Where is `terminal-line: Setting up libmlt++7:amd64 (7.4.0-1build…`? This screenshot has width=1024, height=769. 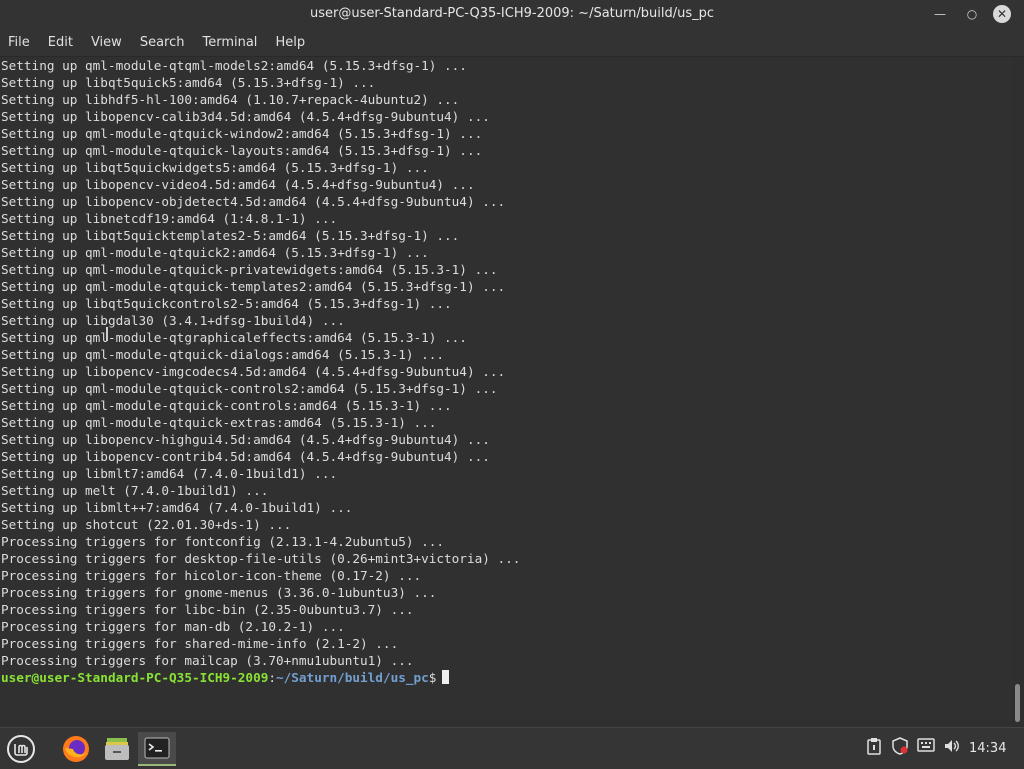 terminal-line: Setting up libmlt++7:amd64 (7.4.0-1build… is located at coordinates (177, 507).